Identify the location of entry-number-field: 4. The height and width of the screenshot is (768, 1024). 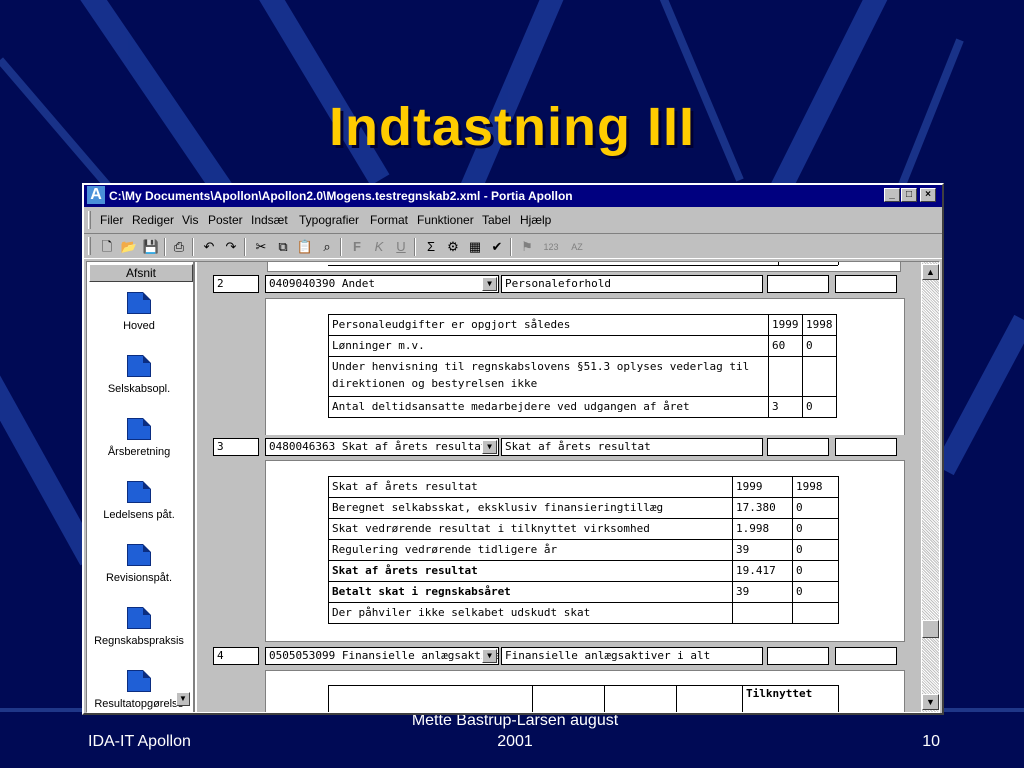
(236, 656).